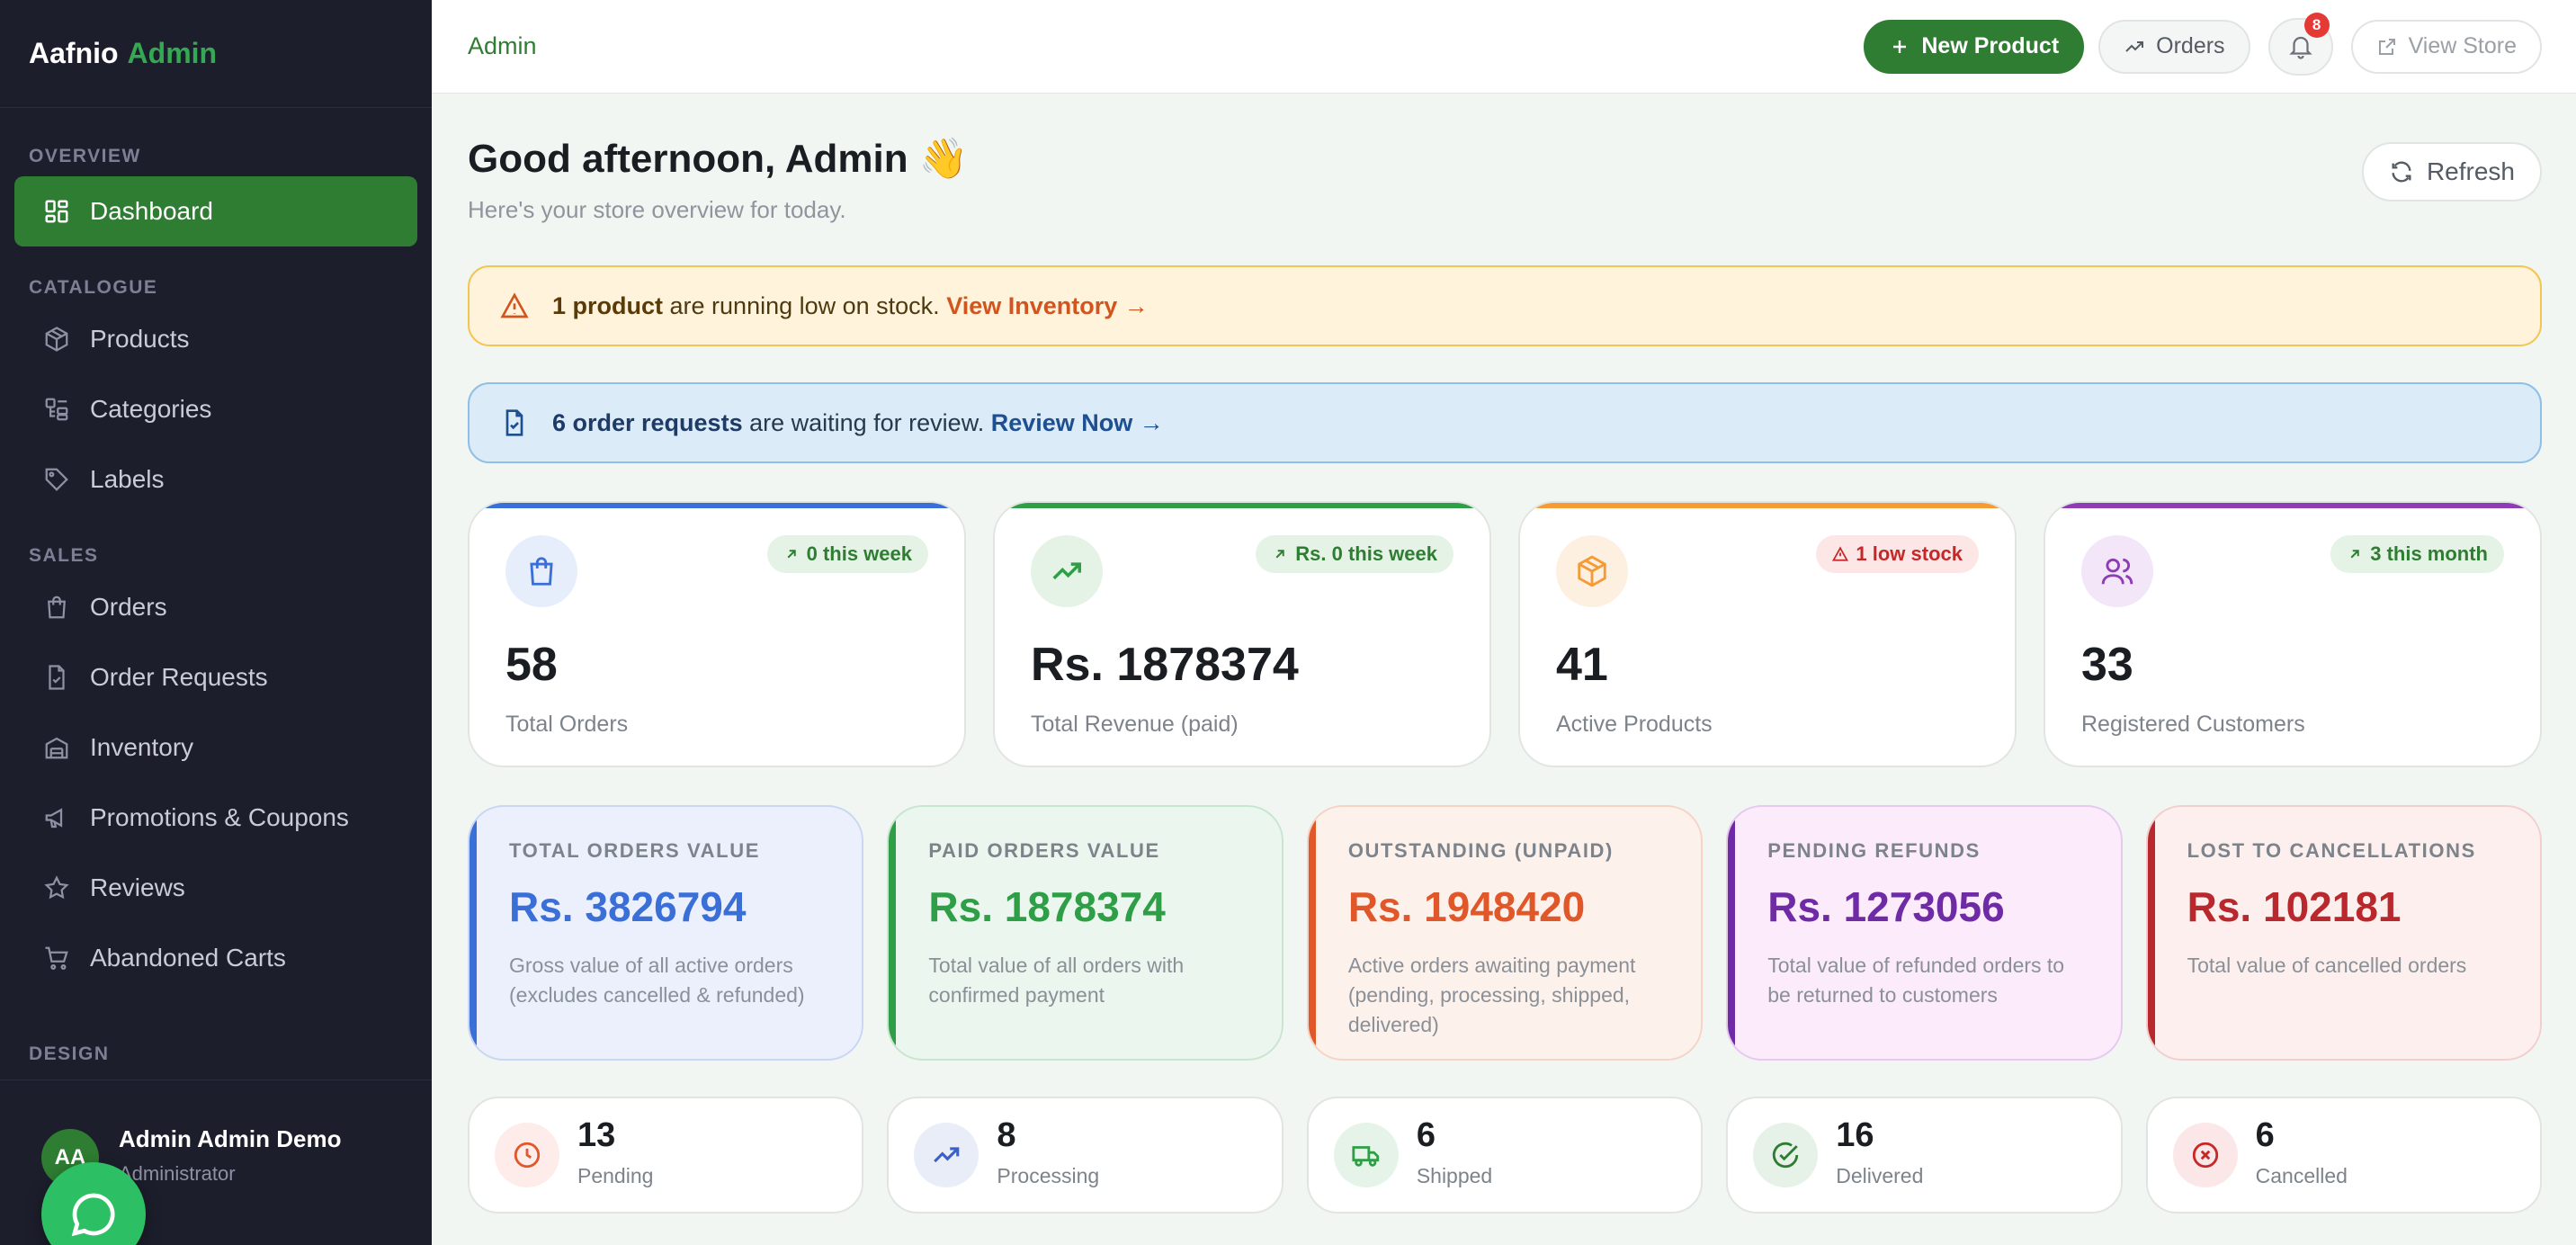 The image size is (2576, 1245). What do you see at coordinates (1886, 906) in the screenshot?
I see `value-amount: Rs. 1273056` at bounding box center [1886, 906].